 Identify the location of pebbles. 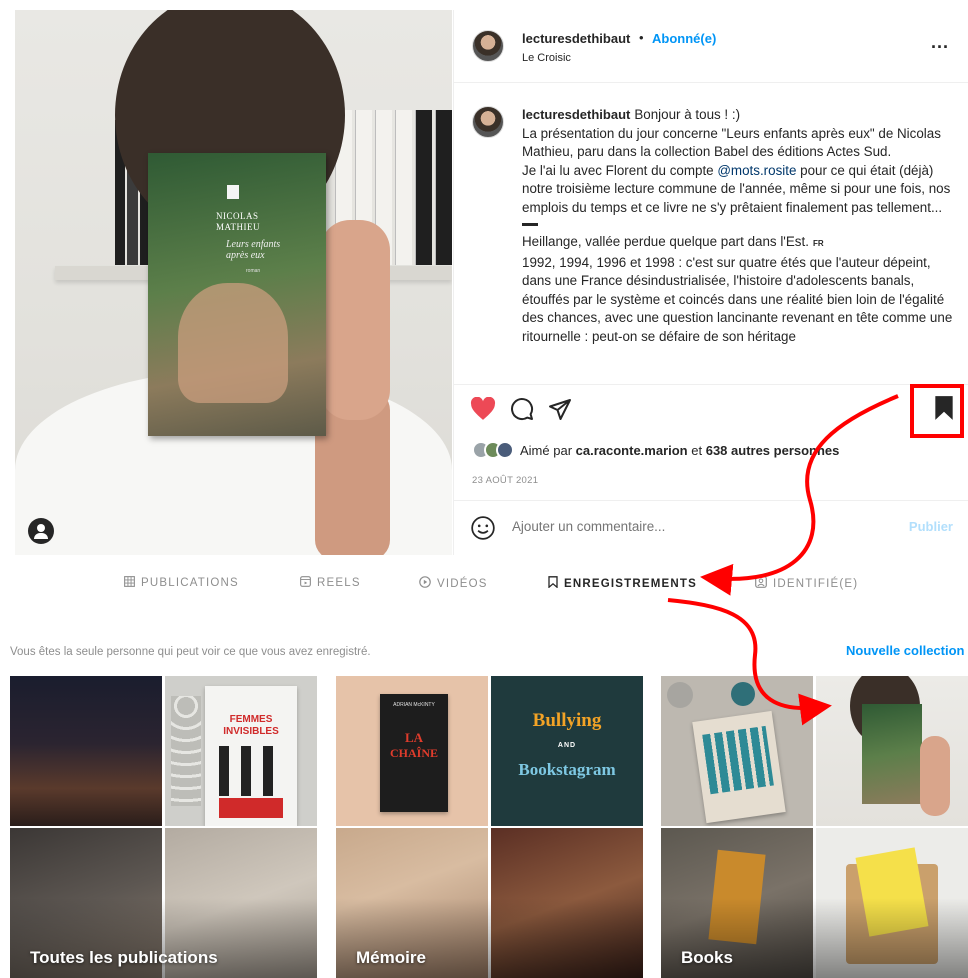
(186, 751).